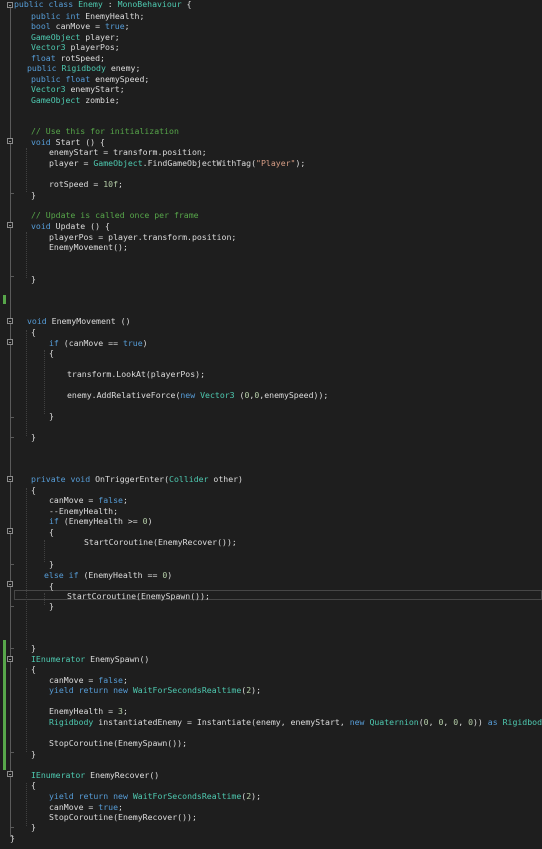 This screenshot has width=542, height=849. Describe the element at coordinates (88, 247) in the screenshot. I see `code-line: EnemyMovement();` at that location.